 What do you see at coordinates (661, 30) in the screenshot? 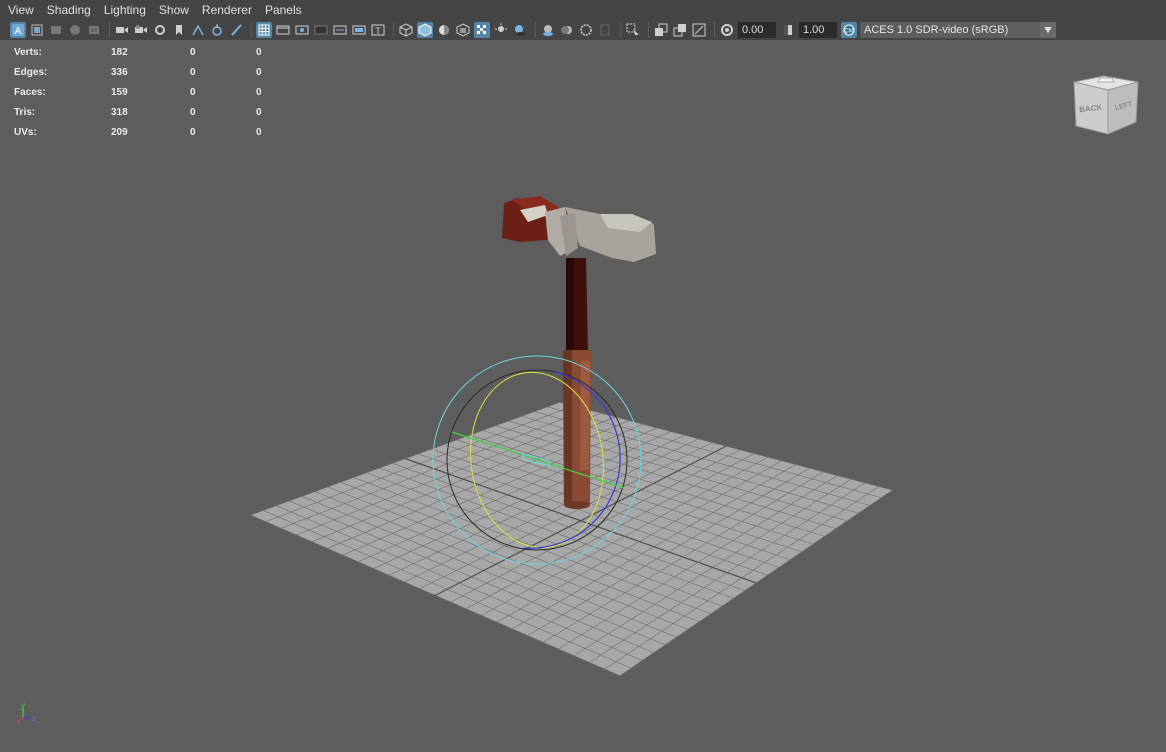
I see `xray-joints-icon` at bounding box center [661, 30].